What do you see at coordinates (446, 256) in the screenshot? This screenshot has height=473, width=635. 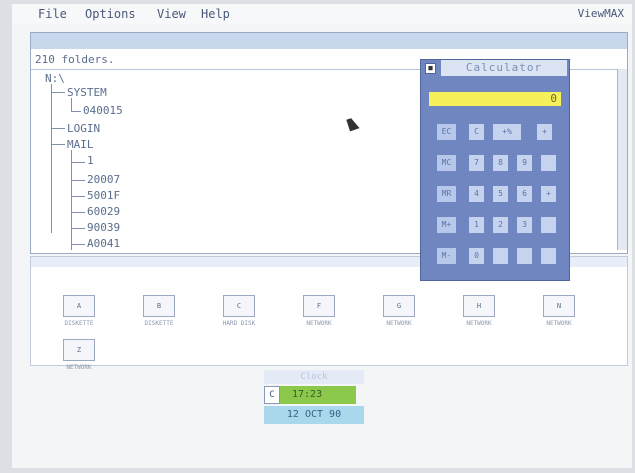 I see `calc-key-m-minus: M-` at bounding box center [446, 256].